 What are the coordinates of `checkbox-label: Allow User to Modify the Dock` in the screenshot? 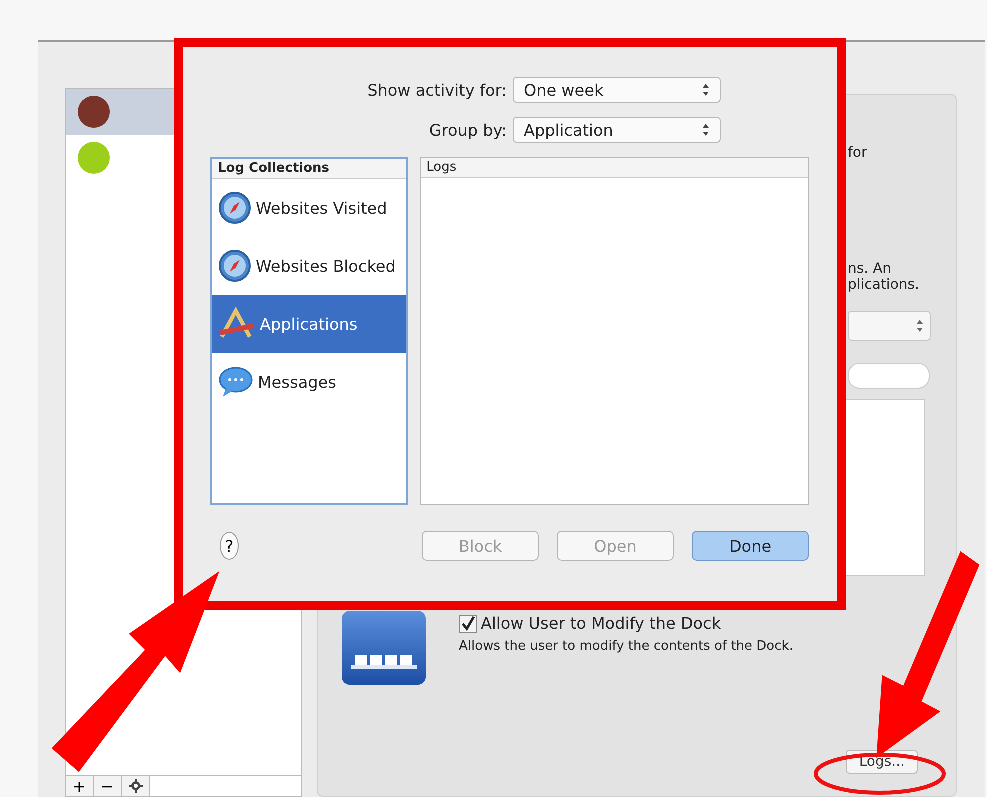 It's located at (601, 623).